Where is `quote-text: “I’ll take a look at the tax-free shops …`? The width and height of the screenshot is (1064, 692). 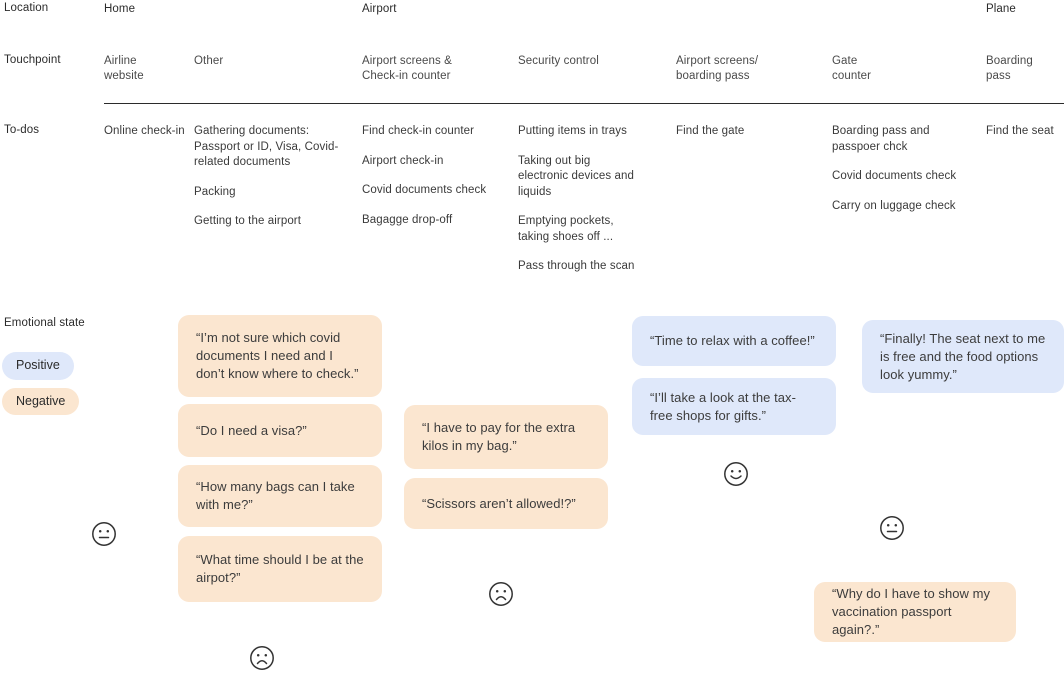 quote-text: “I’ll take a look at the tax-free shops … is located at coordinates (723, 406).